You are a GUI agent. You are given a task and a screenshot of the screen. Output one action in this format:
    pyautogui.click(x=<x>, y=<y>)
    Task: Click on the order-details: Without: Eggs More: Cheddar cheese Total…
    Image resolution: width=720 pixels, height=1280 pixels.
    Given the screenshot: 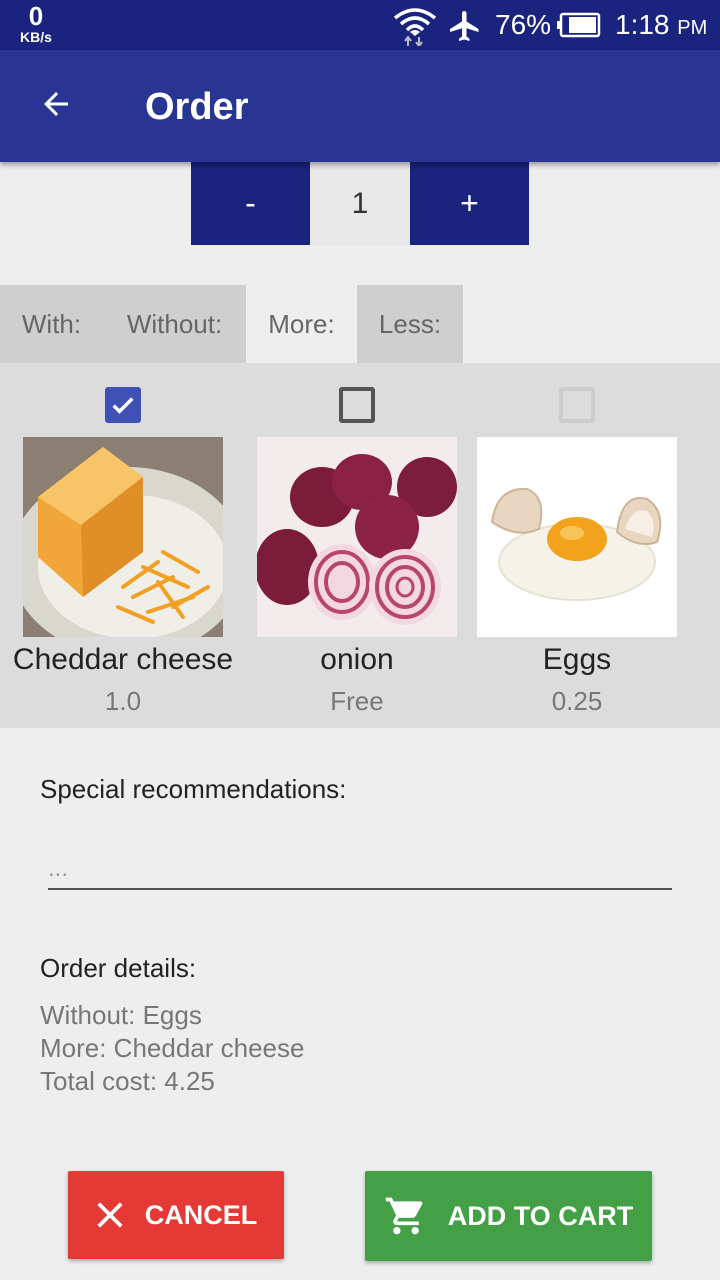 What is the action you would take?
    pyautogui.click(x=172, y=1048)
    